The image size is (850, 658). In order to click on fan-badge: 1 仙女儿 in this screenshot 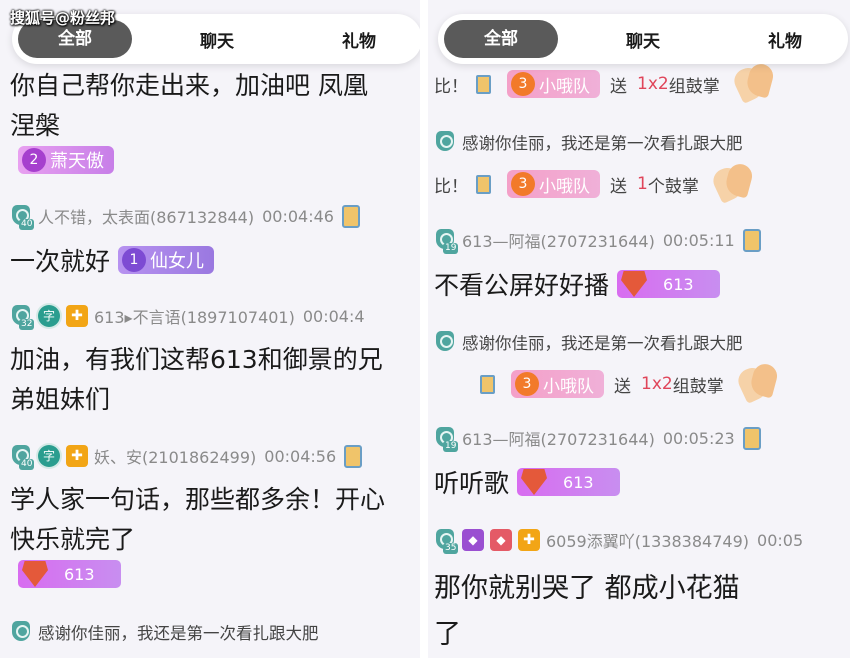, I will do `click(166, 260)`.